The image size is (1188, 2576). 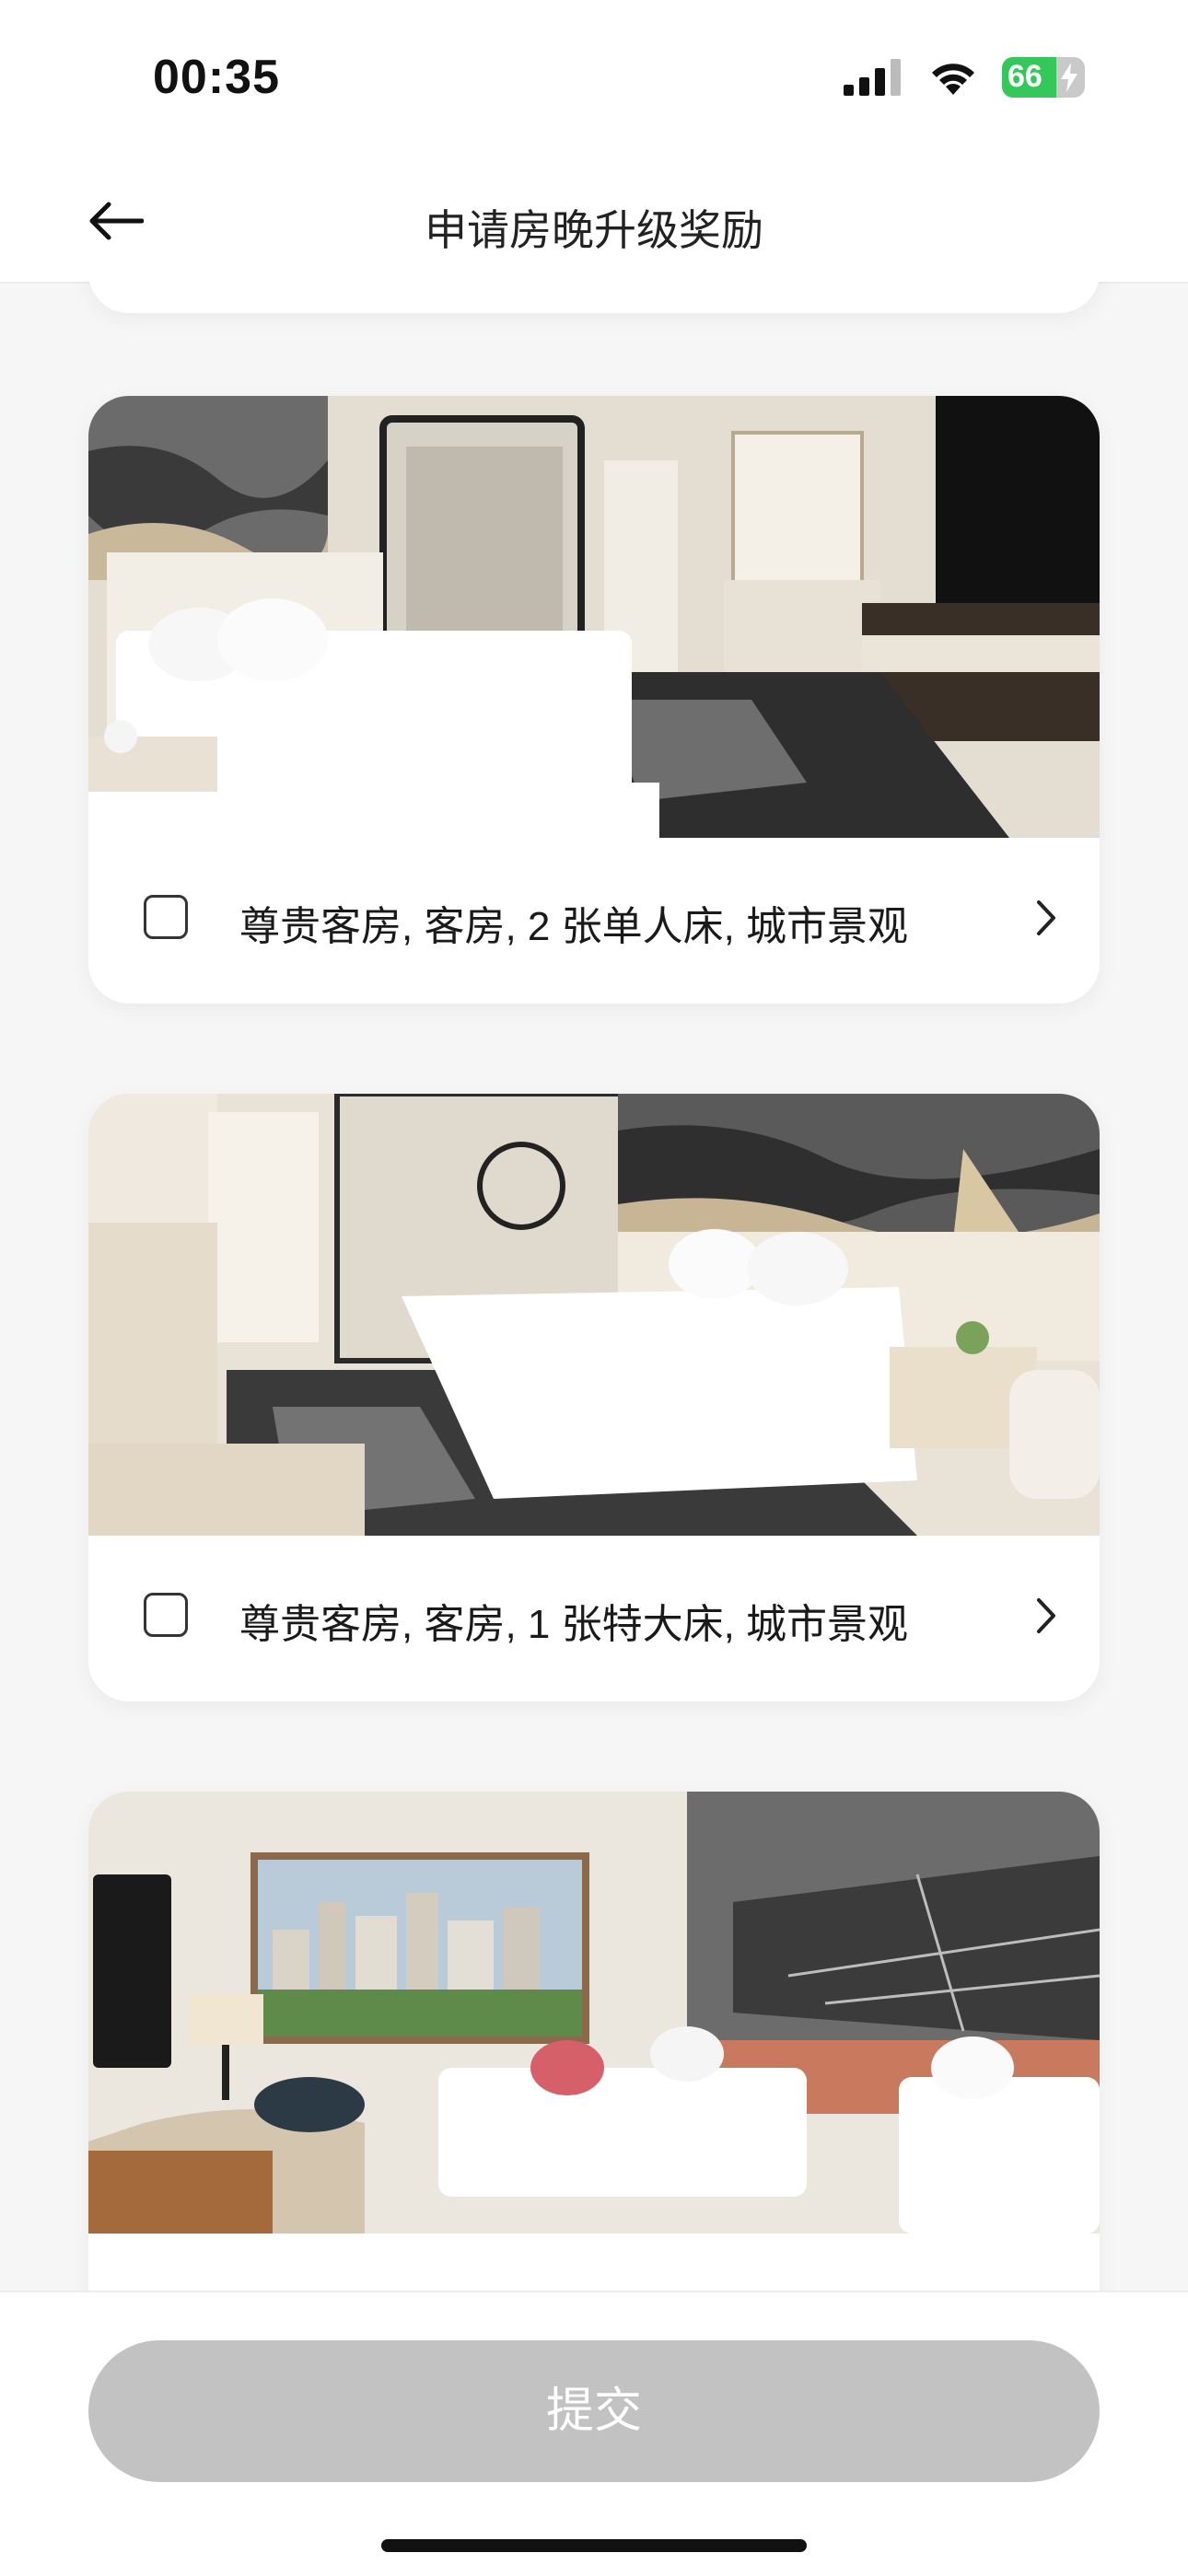 I want to click on twin-bed-room-photo-icon, so click(x=594, y=617).